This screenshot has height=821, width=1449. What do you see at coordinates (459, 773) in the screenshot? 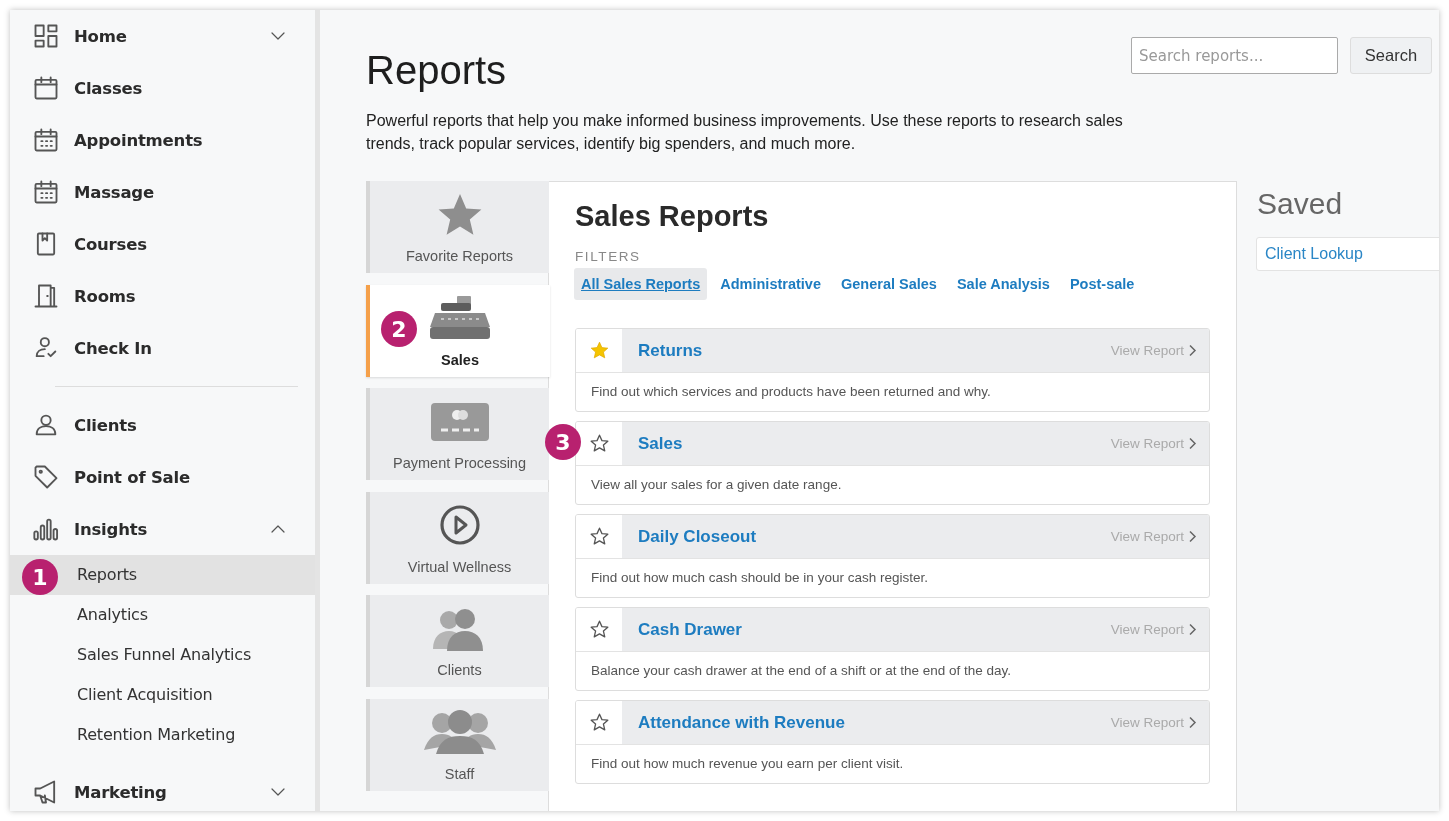
I see `category-label: Staff` at bounding box center [459, 773].